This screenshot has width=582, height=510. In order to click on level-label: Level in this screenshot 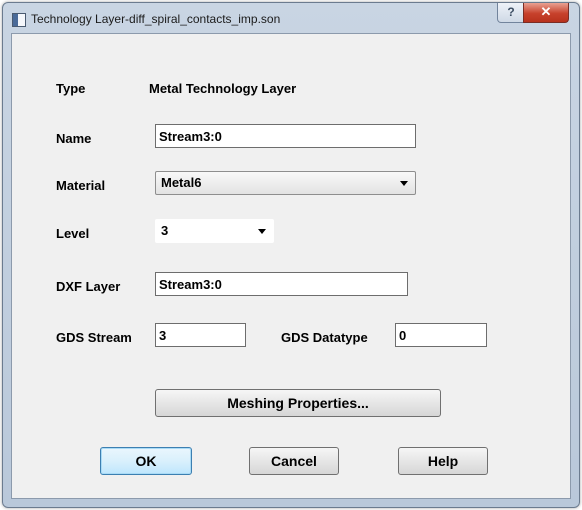, I will do `click(73, 233)`.